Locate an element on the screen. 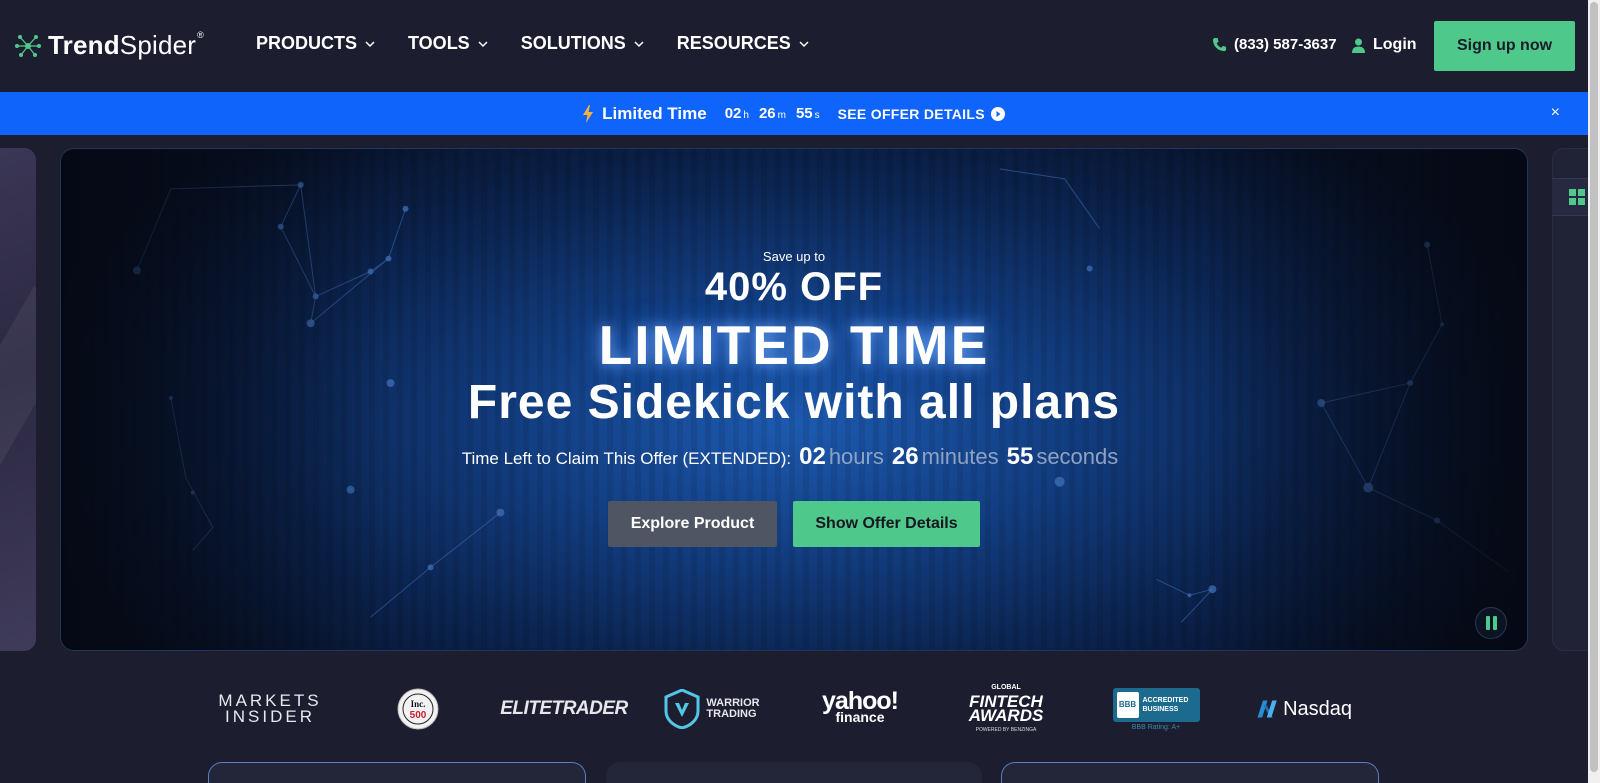 The width and height of the screenshot is (1600, 783). nav-products: PRODUCTS is located at coordinates (315, 43).